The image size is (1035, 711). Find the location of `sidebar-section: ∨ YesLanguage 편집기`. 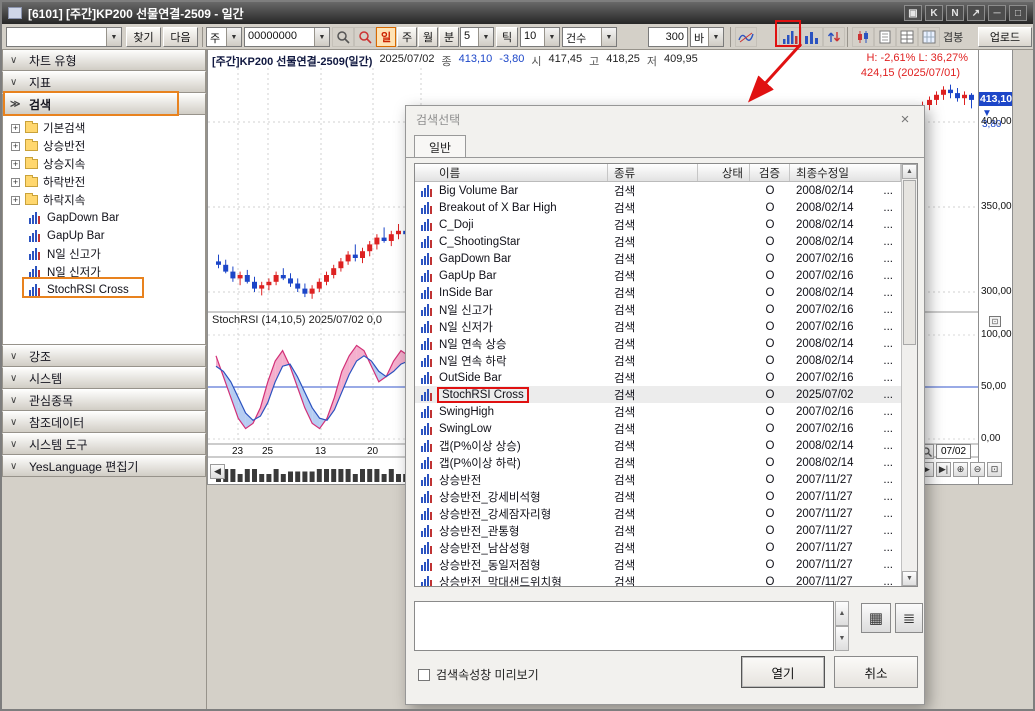

sidebar-section: ∨ YesLanguage 편집기 is located at coordinates (104, 466).